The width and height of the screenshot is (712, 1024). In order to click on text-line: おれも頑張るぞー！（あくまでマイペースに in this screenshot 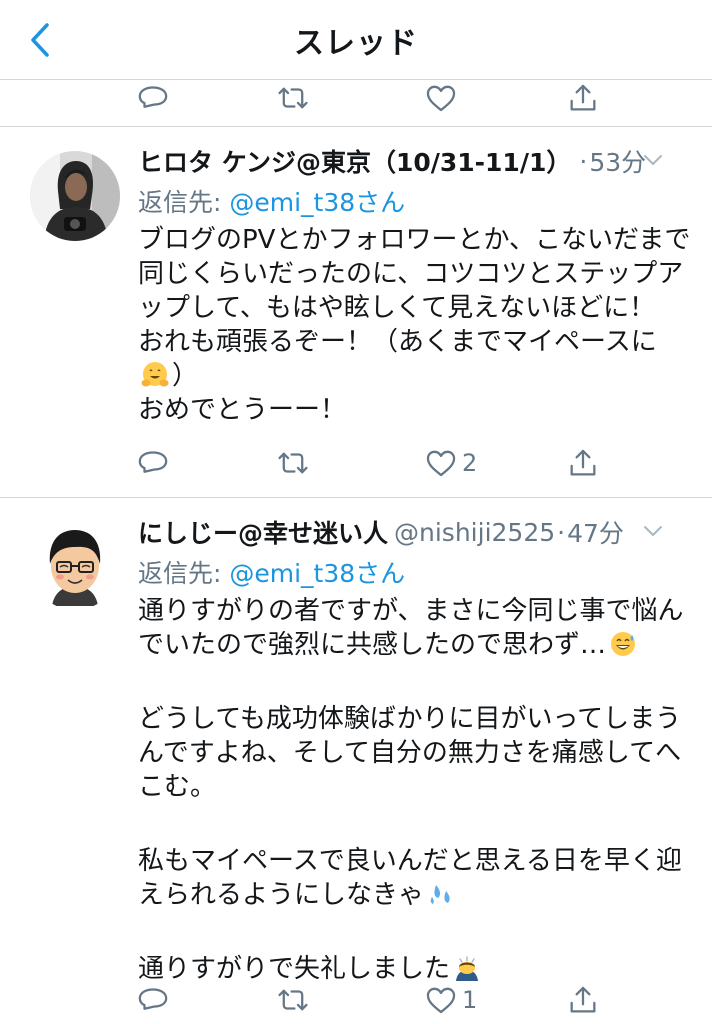, I will do `click(397, 342)`.